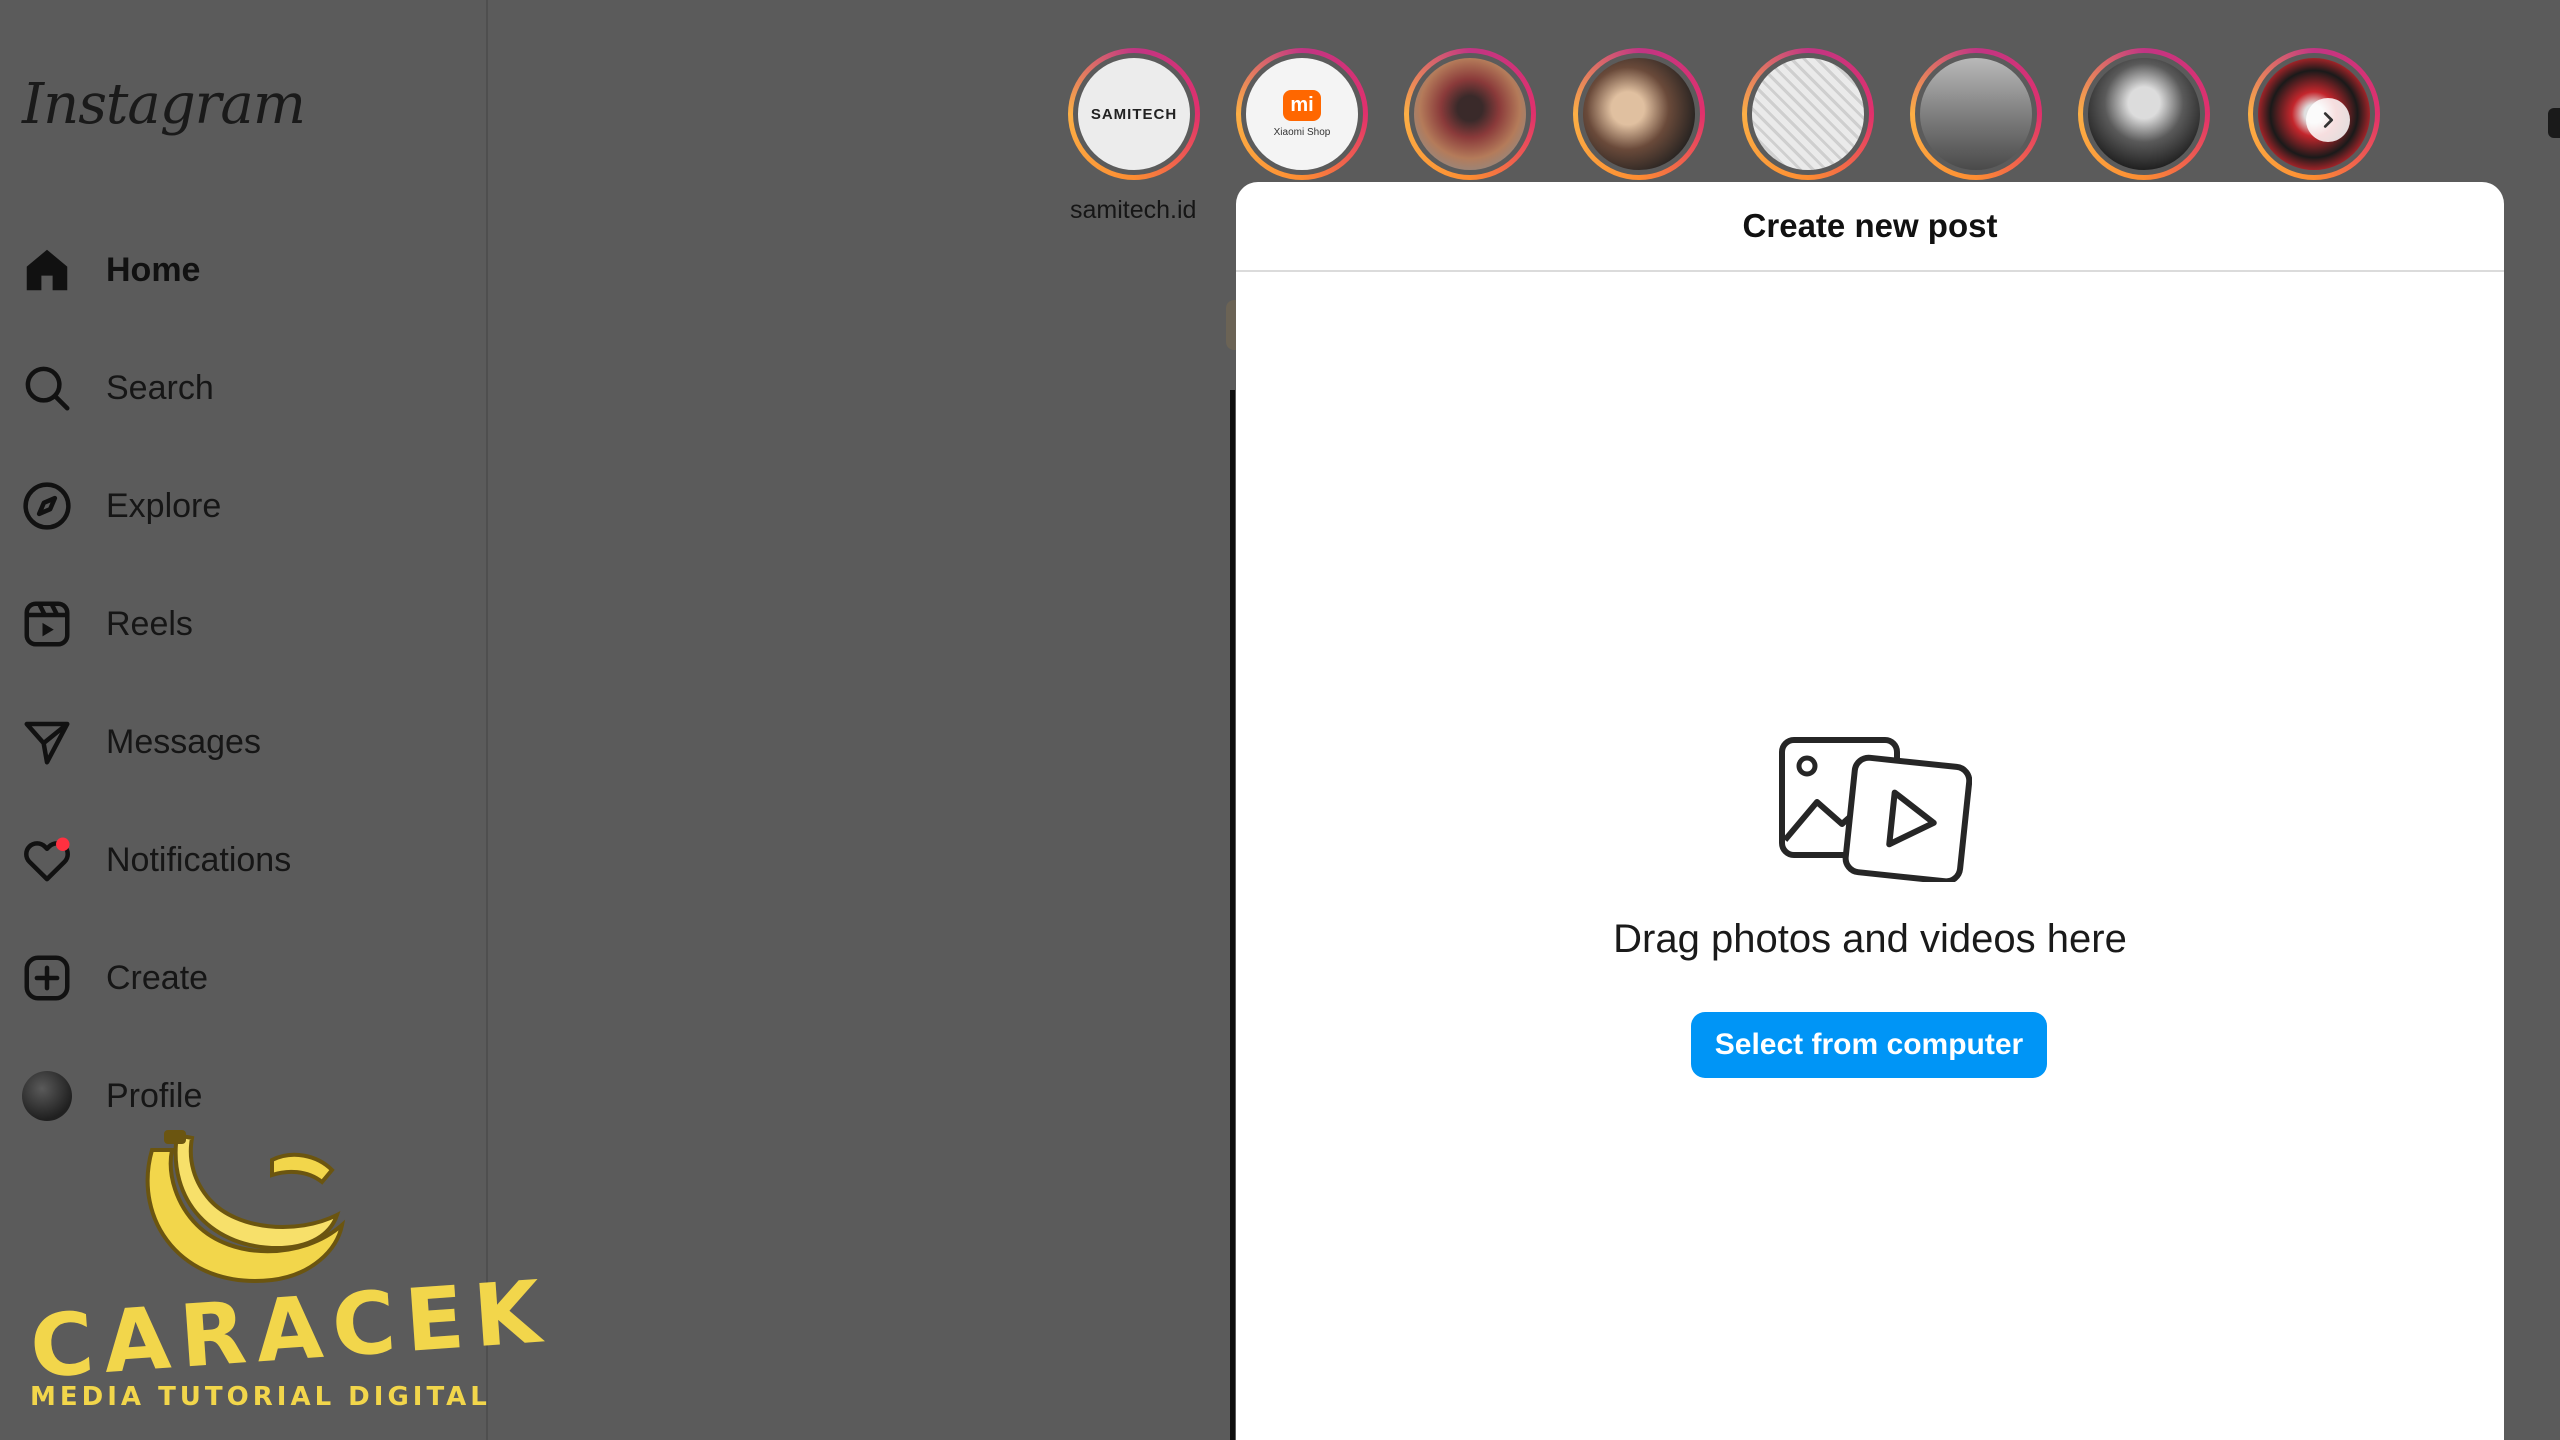 The width and height of the screenshot is (2560, 1440). What do you see at coordinates (260, 1397) in the screenshot?
I see `watermark-subtitle: MEDIA TUTORIAL DIGITAL` at bounding box center [260, 1397].